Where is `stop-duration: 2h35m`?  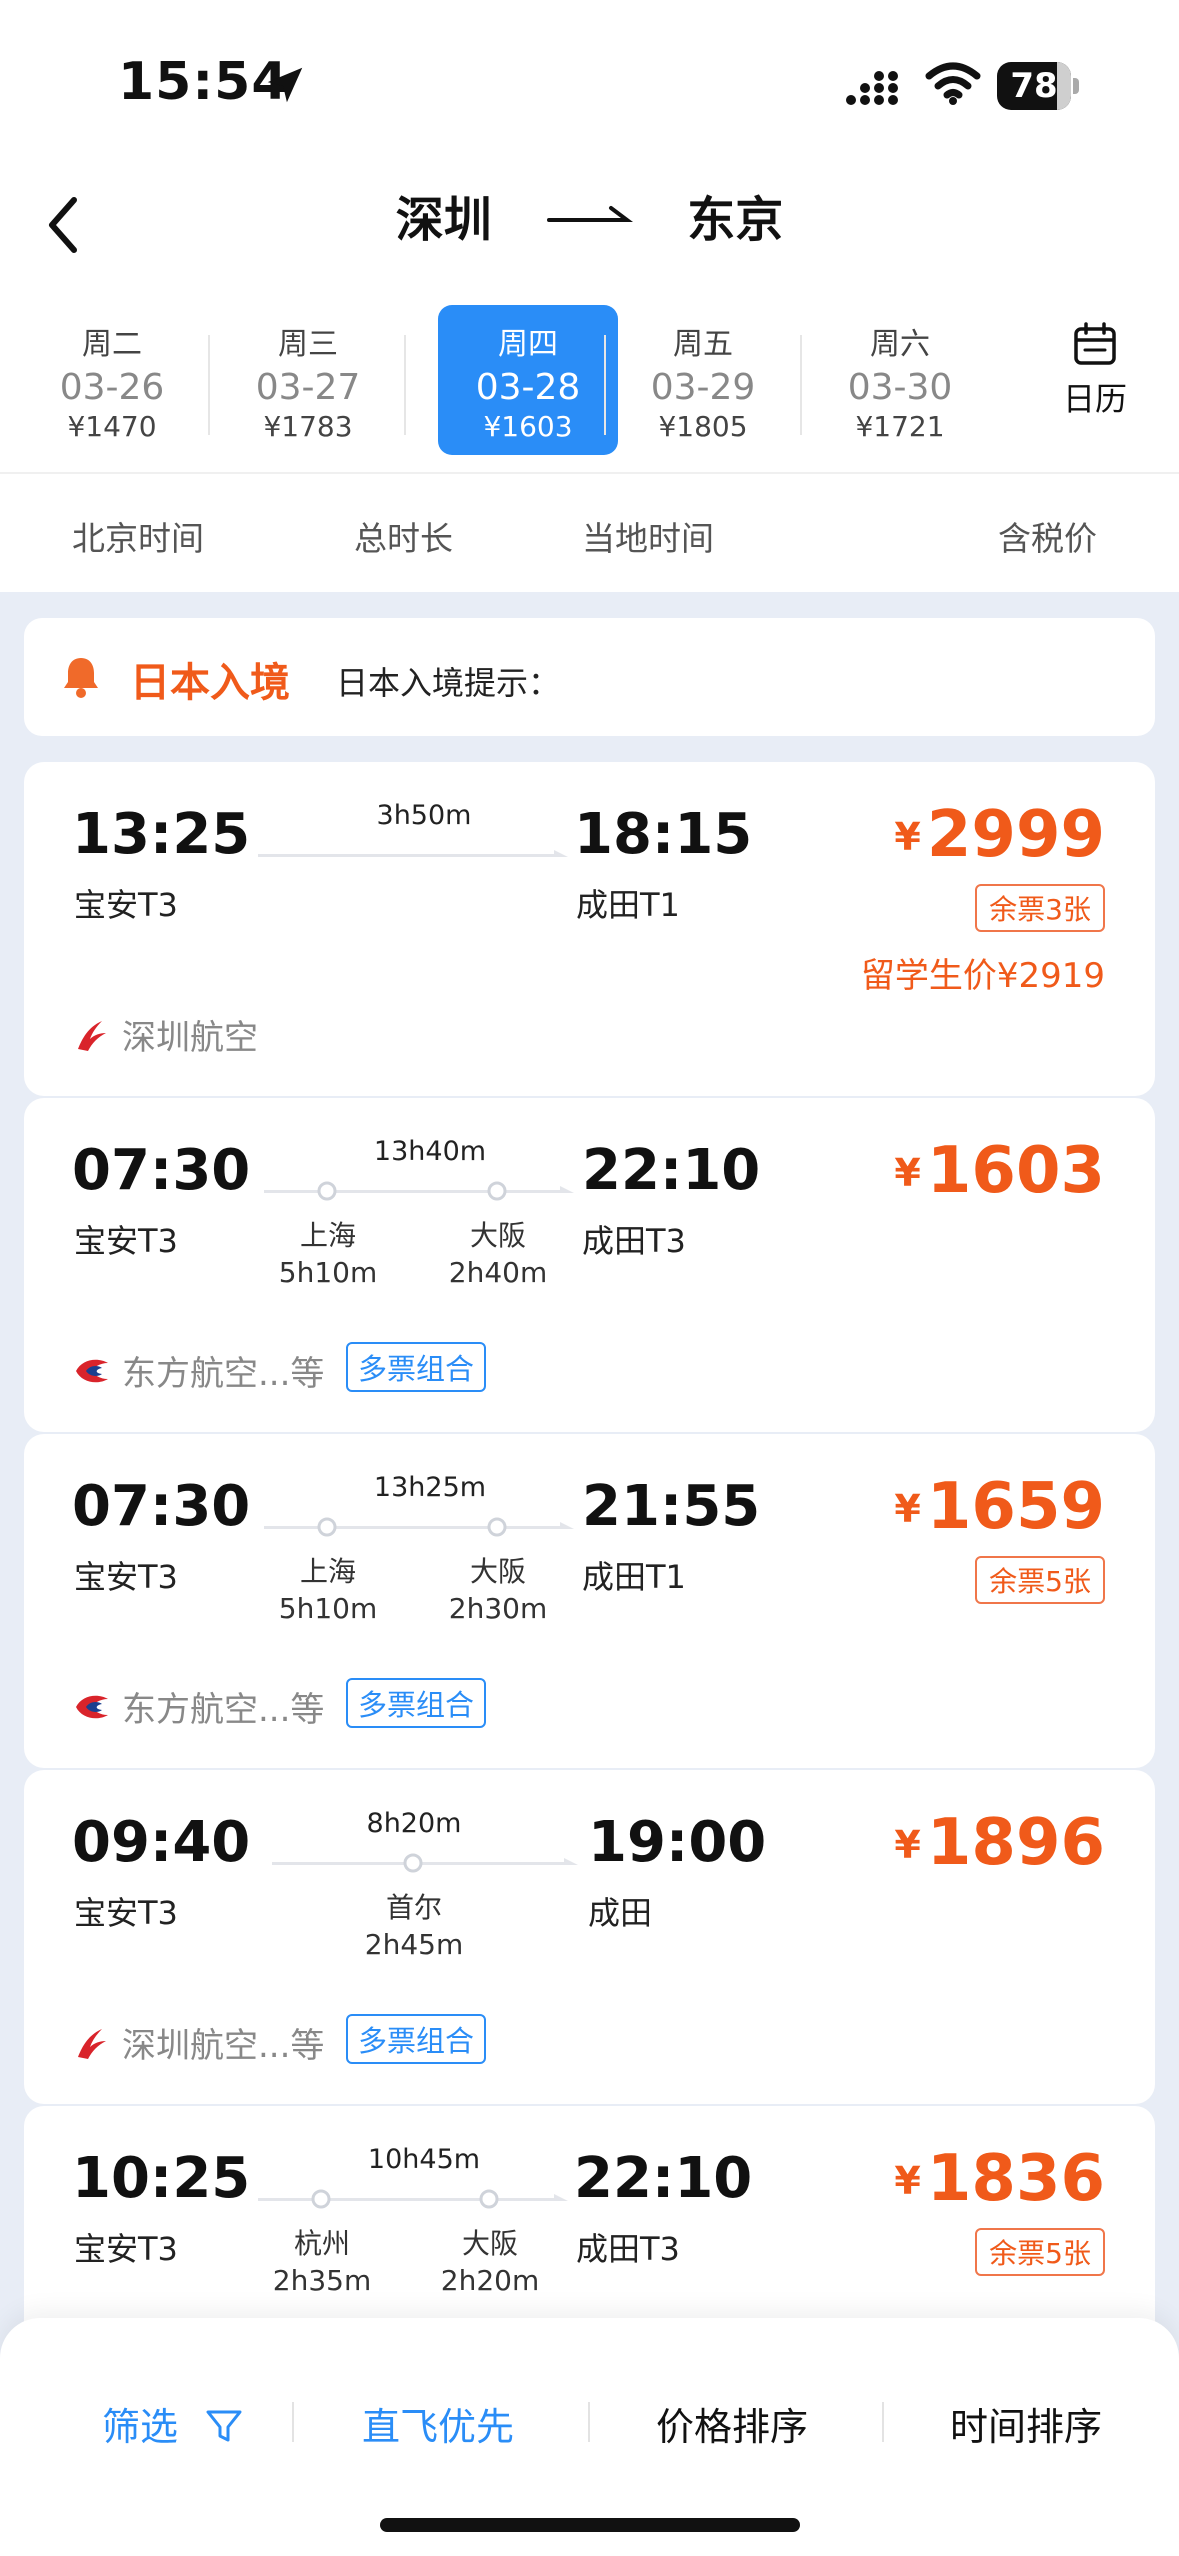
stop-duration: 2h35m is located at coordinates (322, 2280).